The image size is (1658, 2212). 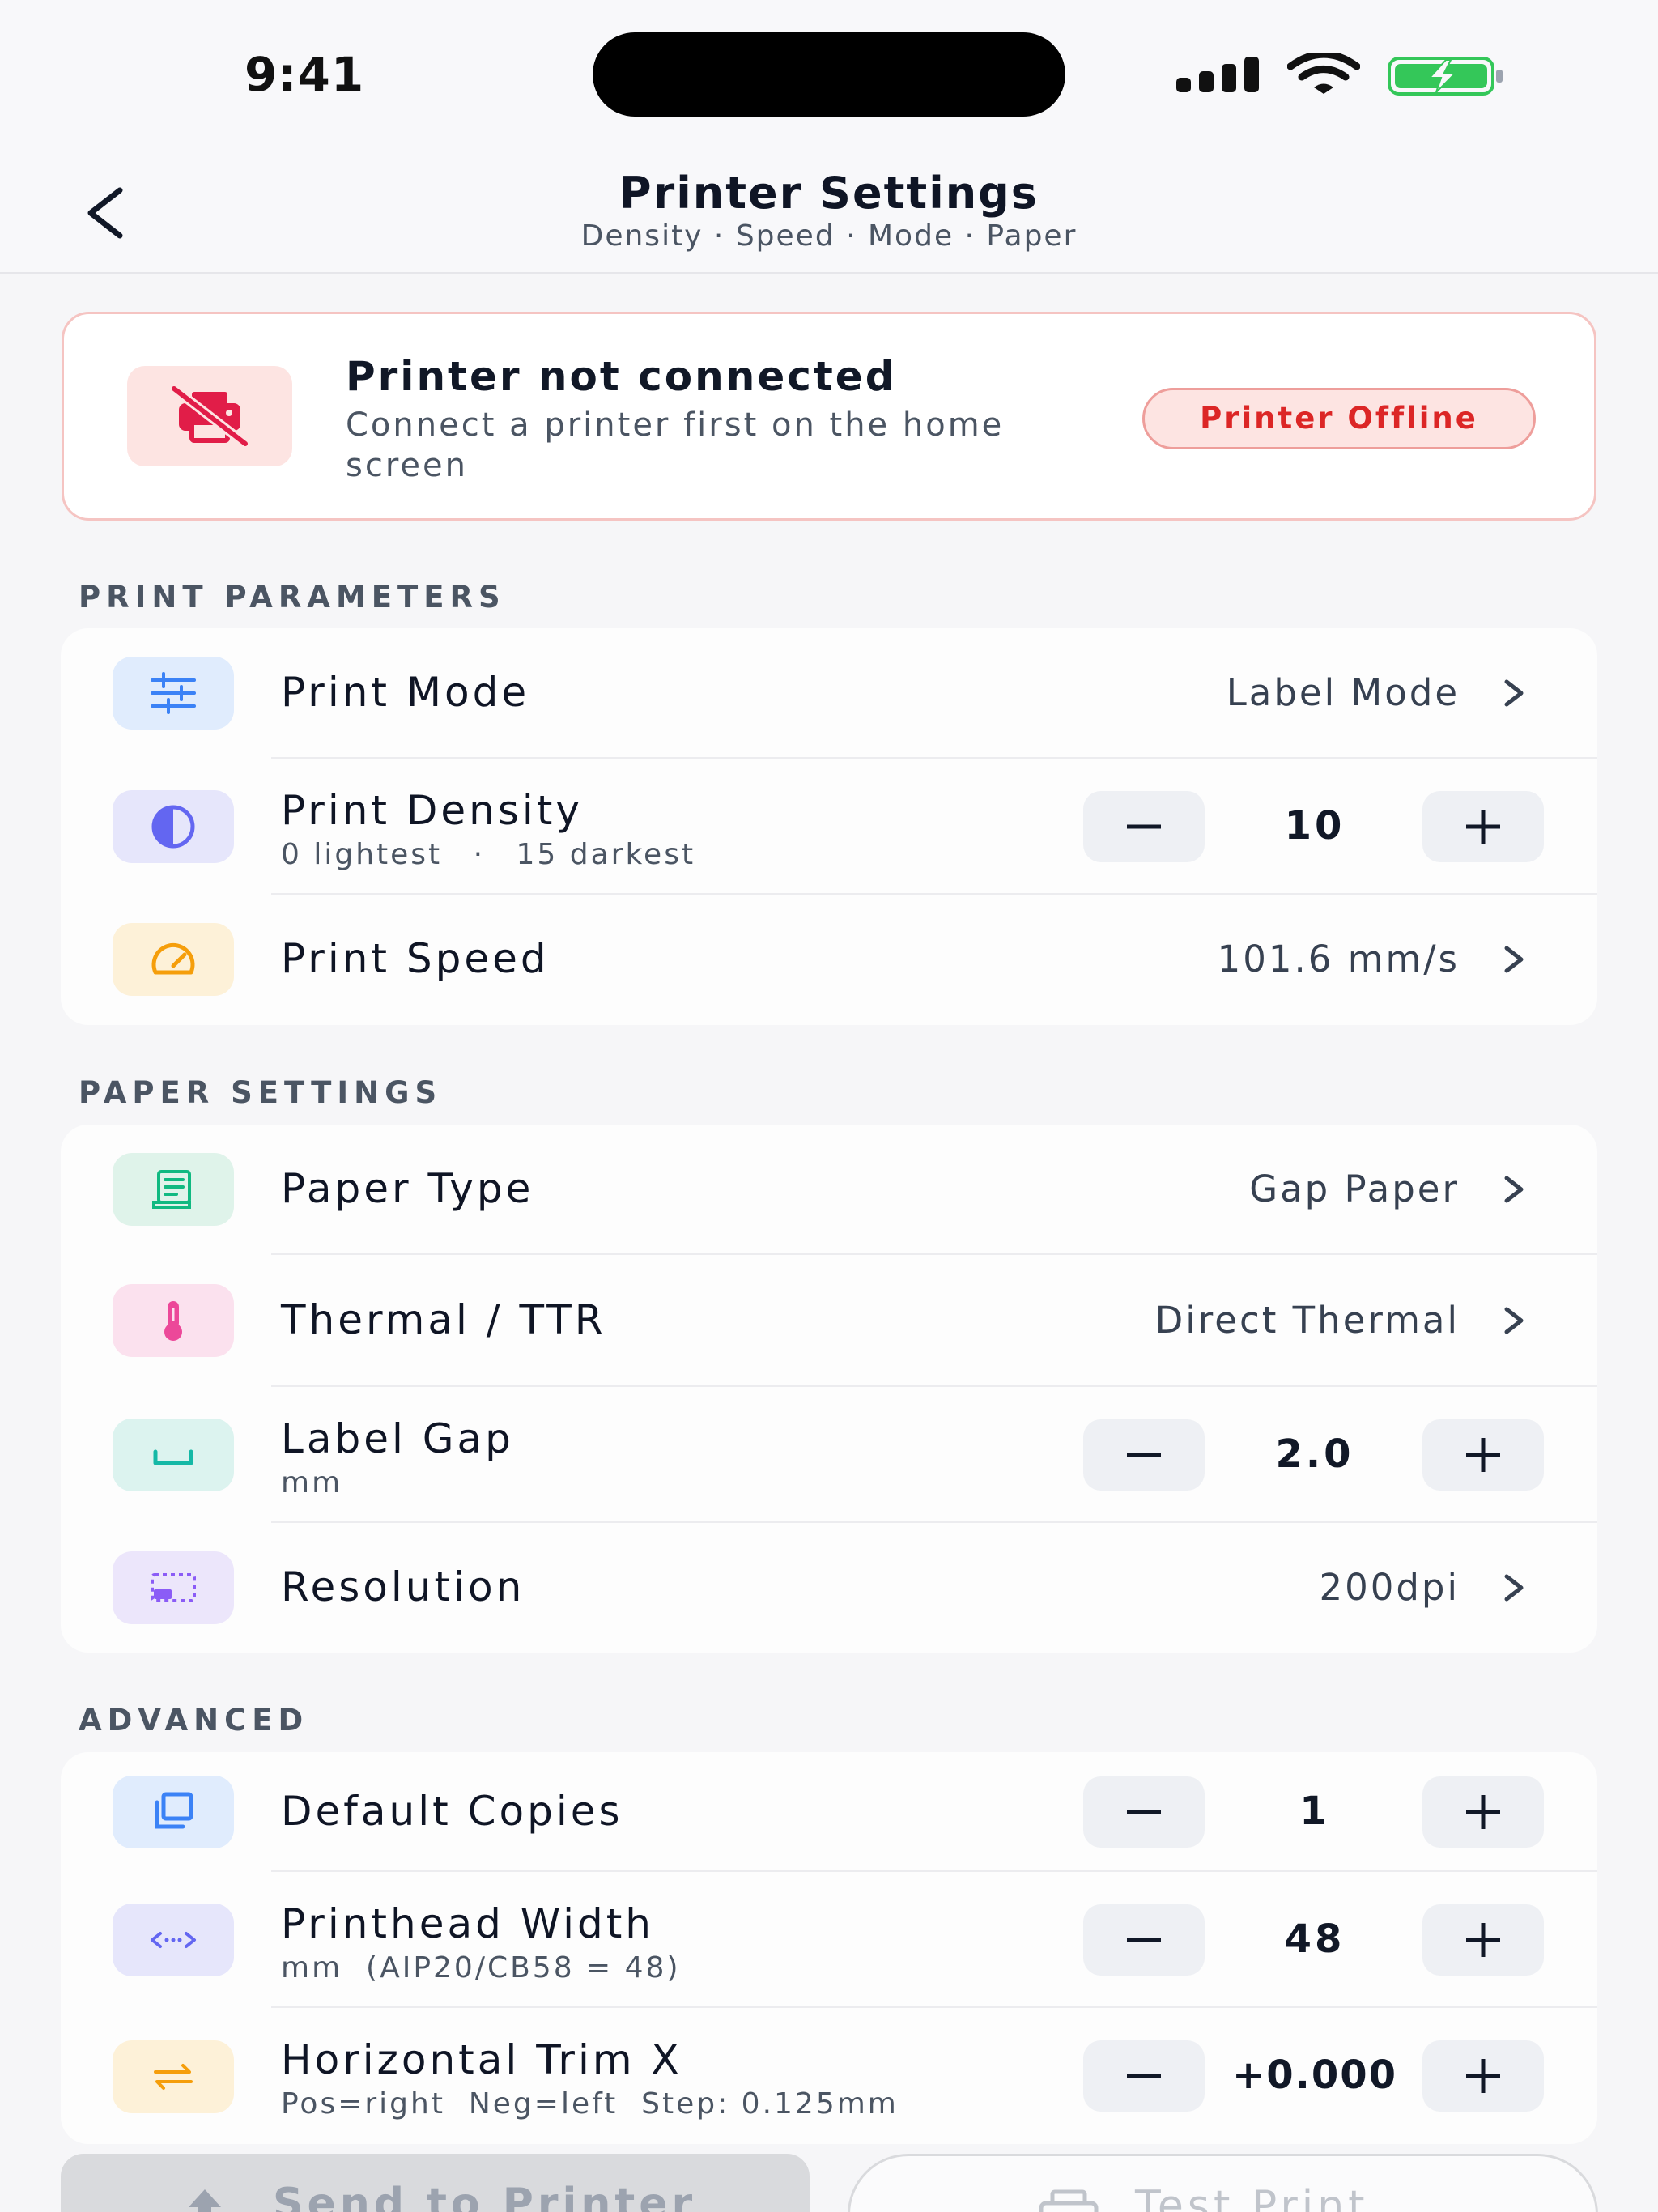 I want to click on upload-arrow-icon, so click(x=205, y=2200).